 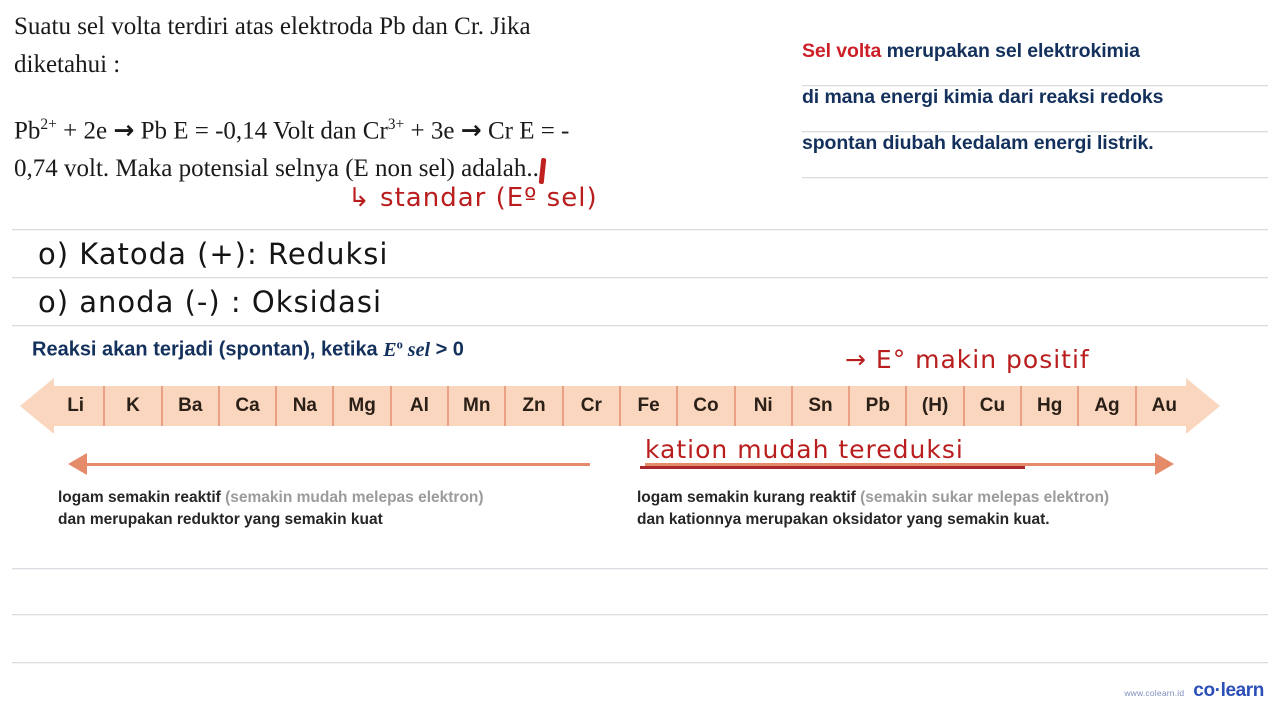 What do you see at coordinates (1228, 690) in the screenshot?
I see `colearn-wordmark: co·learn` at bounding box center [1228, 690].